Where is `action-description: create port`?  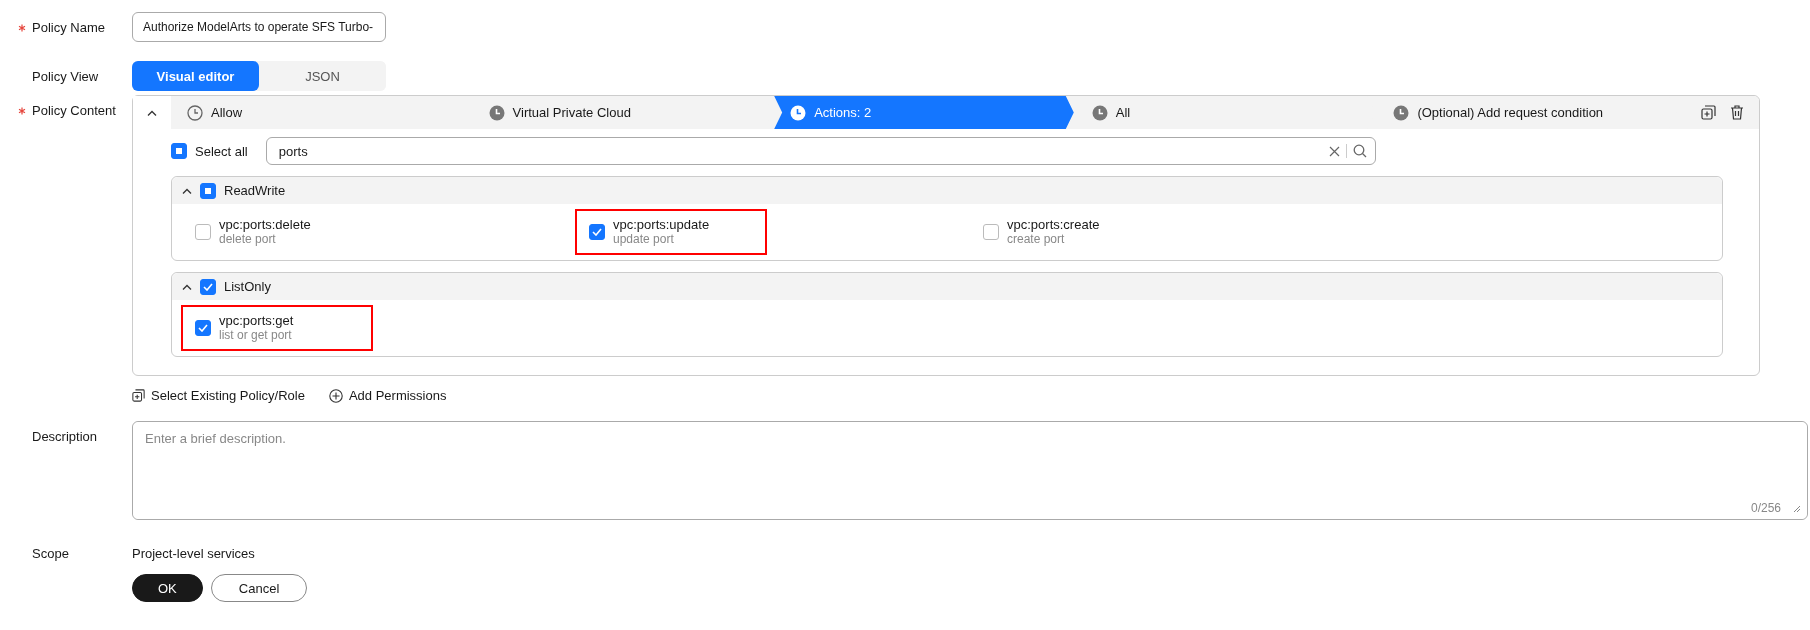 action-description: create port is located at coordinates (1036, 239).